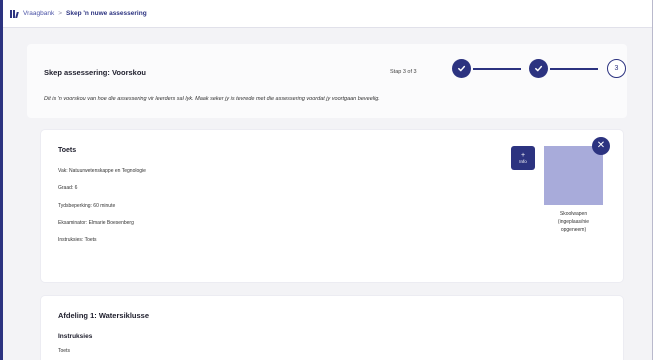 Image resolution: width=653 pixels, height=360 pixels. I want to click on section-title: Afdeling 1: Watersiklusse, so click(103, 315).